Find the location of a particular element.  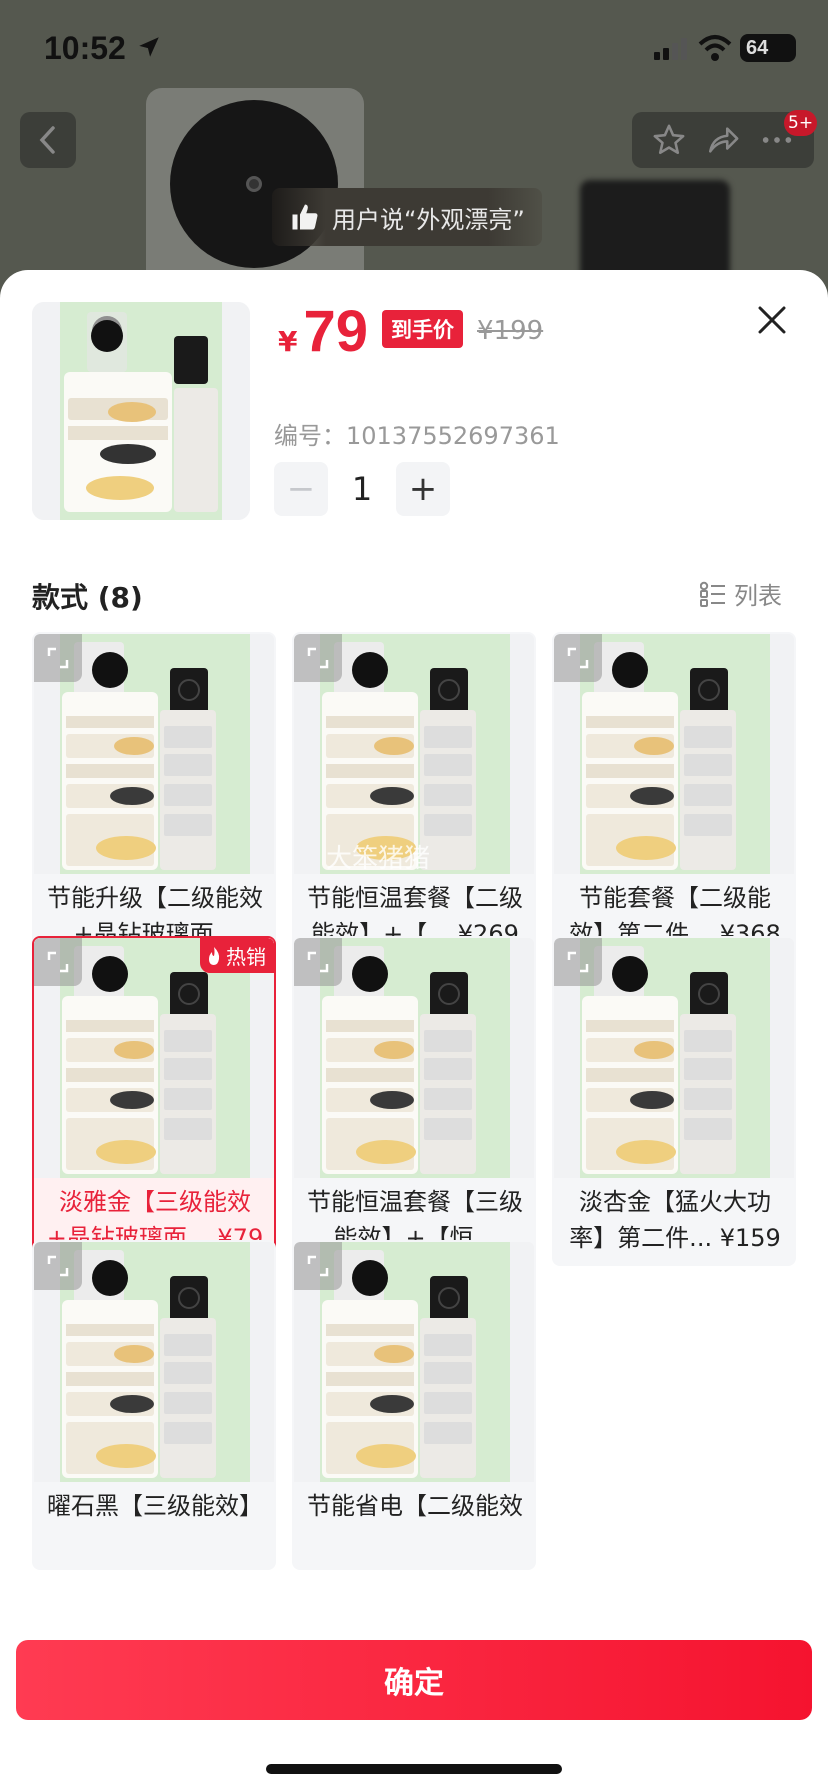

variant-card: 淡杏金【猛火大功率】第二件... ¥159 is located at coordinates (674, 1101).